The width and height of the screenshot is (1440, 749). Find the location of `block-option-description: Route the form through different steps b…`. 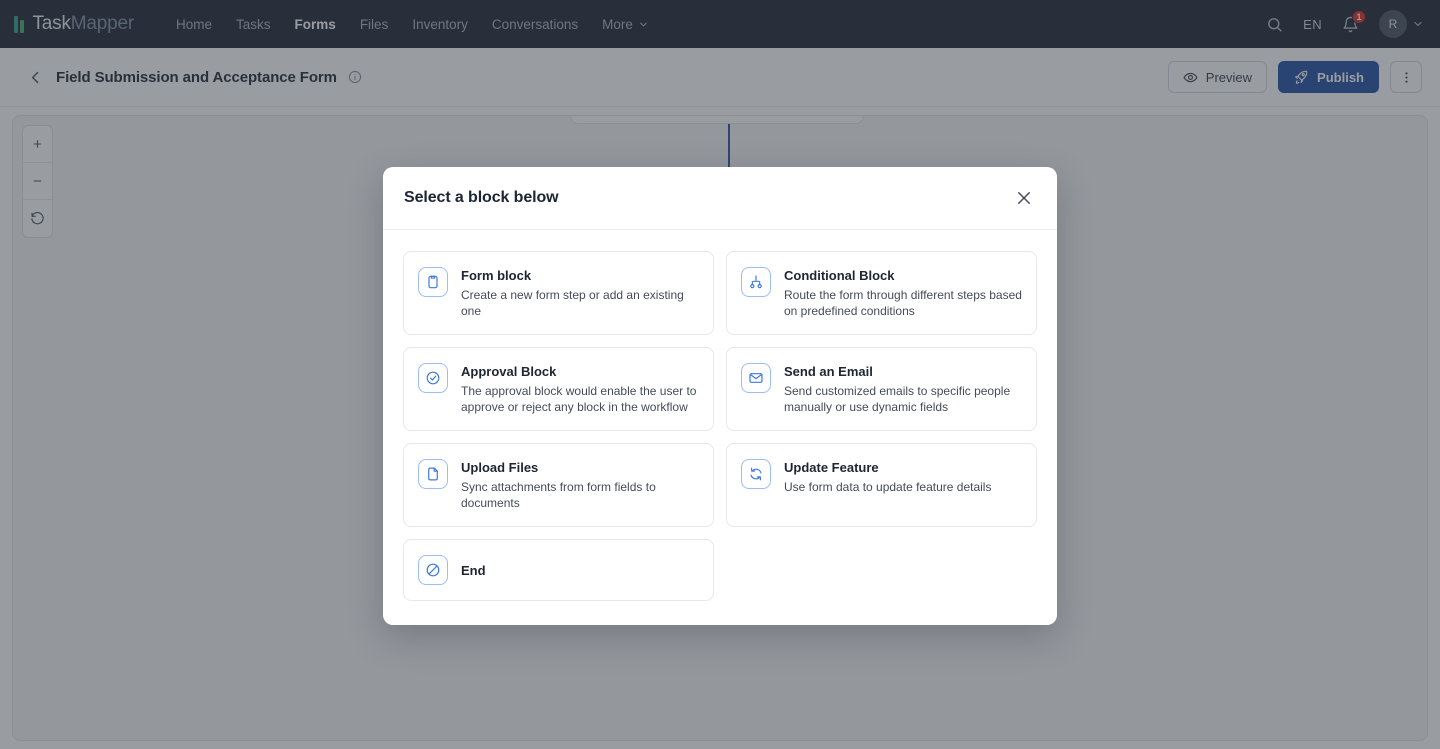

block-option-description: Route the form through different steps b… is located at coordinates (903, 303).